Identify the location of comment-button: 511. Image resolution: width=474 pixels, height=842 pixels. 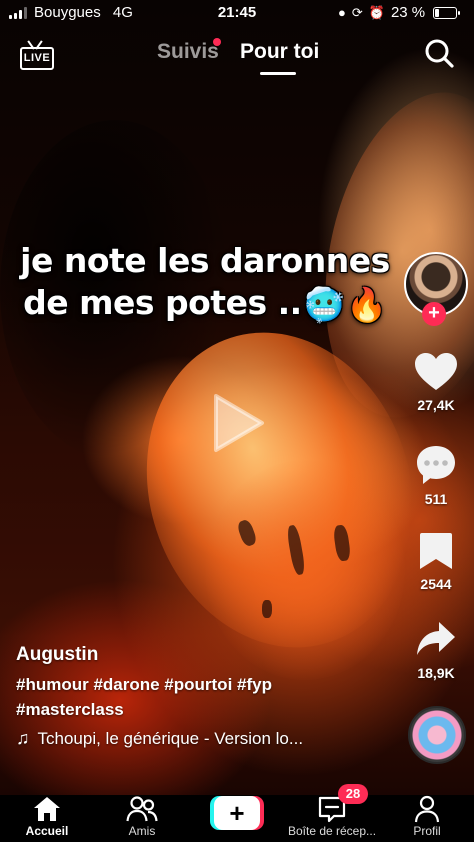
(436, 475).